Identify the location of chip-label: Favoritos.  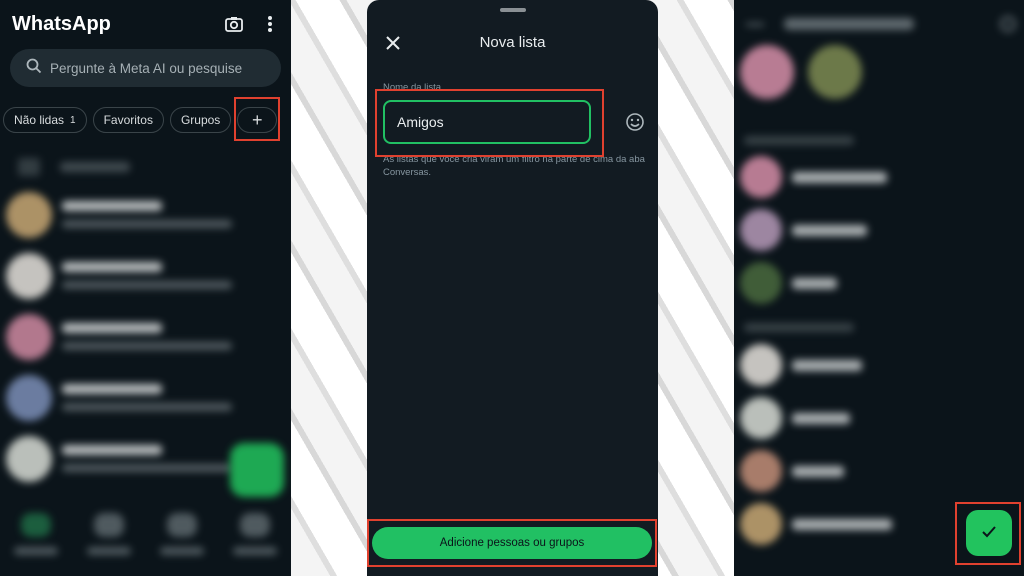
(128, 120).